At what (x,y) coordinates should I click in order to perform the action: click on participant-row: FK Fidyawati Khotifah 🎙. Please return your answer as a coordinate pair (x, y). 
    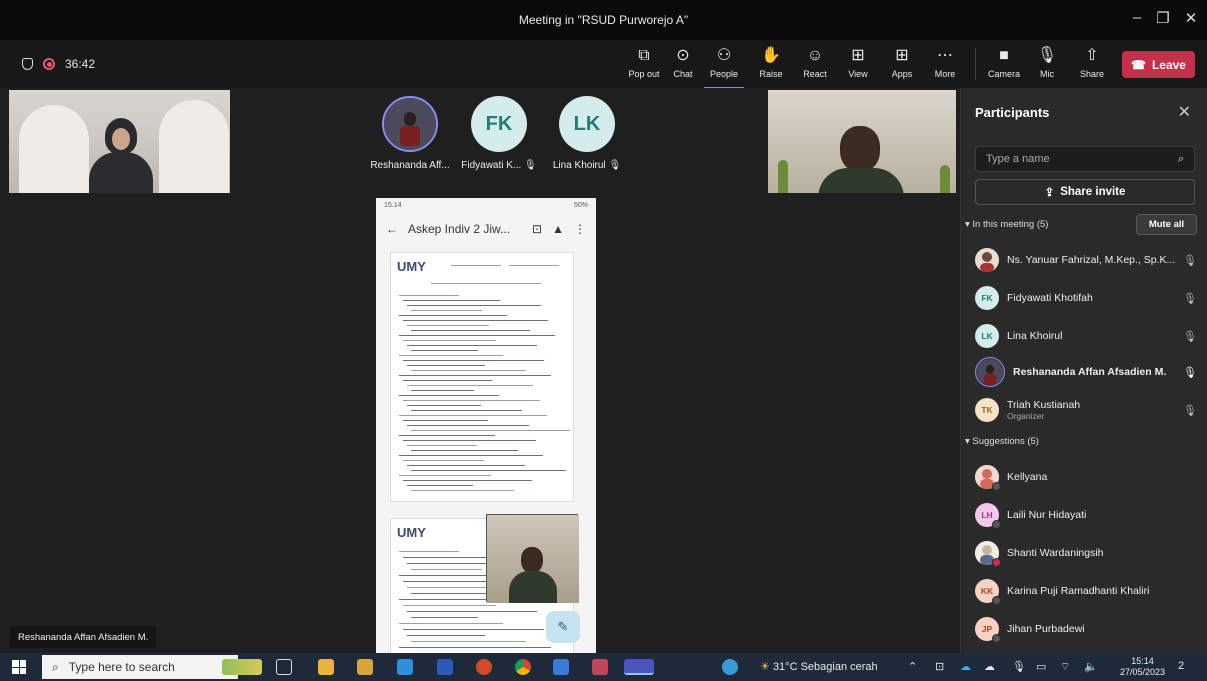
    Looking at the image, I should click on (1087, 298).